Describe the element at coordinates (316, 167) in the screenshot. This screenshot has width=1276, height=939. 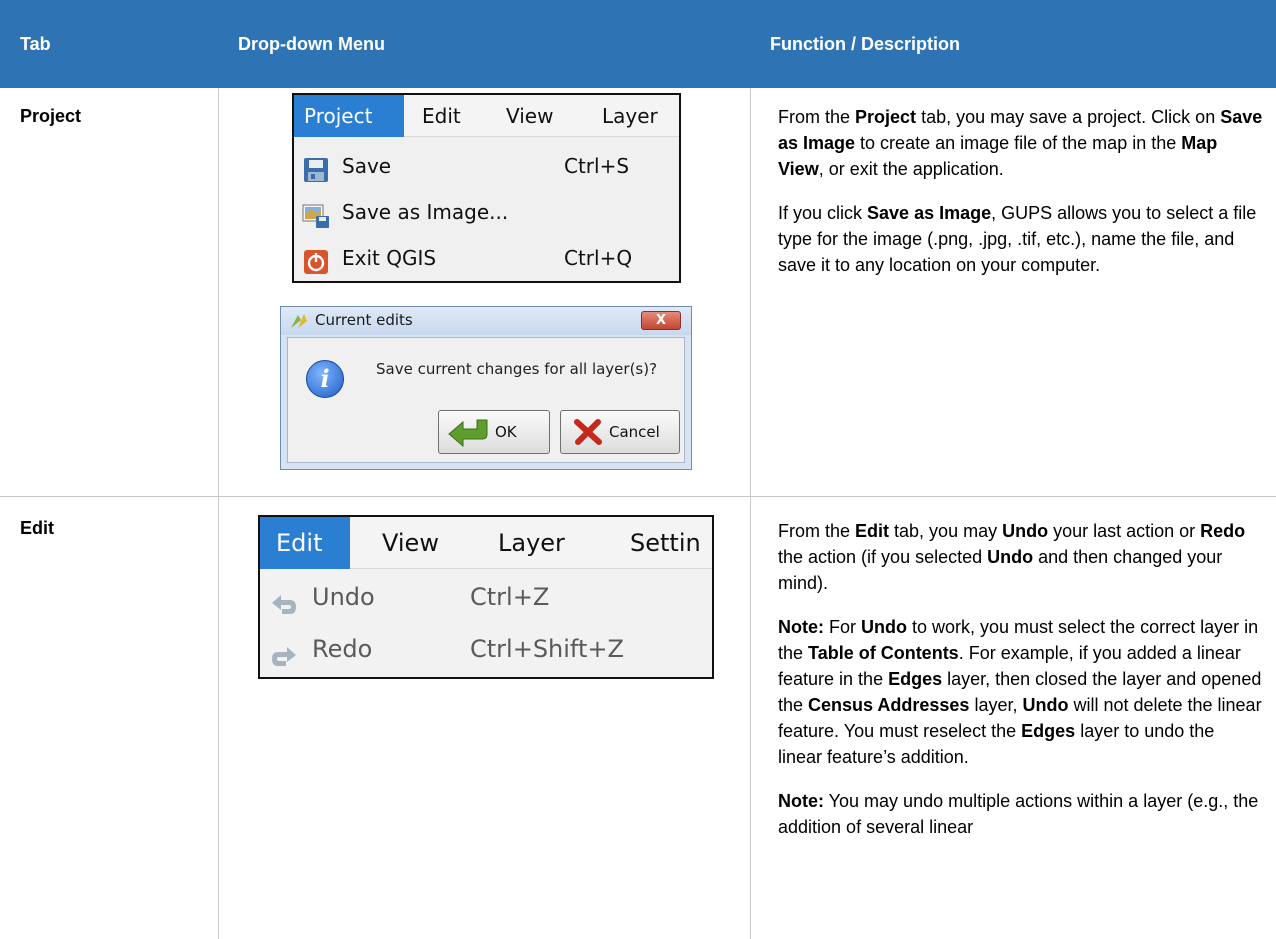
I see `save-icon` at that location.